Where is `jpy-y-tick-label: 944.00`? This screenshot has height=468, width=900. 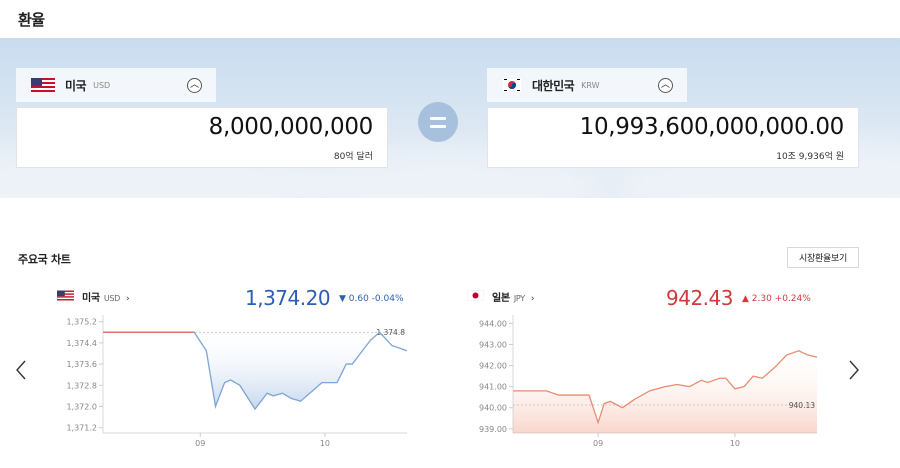
jpy-y-tick-label: 944.00 is located at coordinates (493, 323).